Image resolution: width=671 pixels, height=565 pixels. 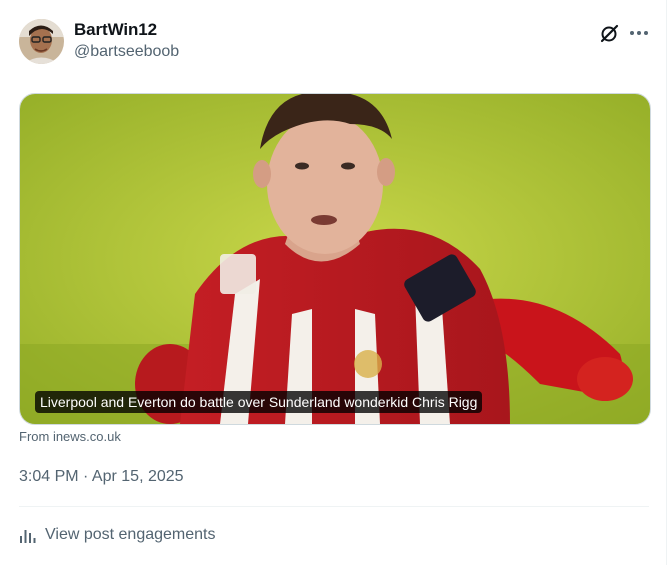 What do you see at coordinates (334, 506) in the screenshot?
I see `divider` at bounding box center [334, 506].